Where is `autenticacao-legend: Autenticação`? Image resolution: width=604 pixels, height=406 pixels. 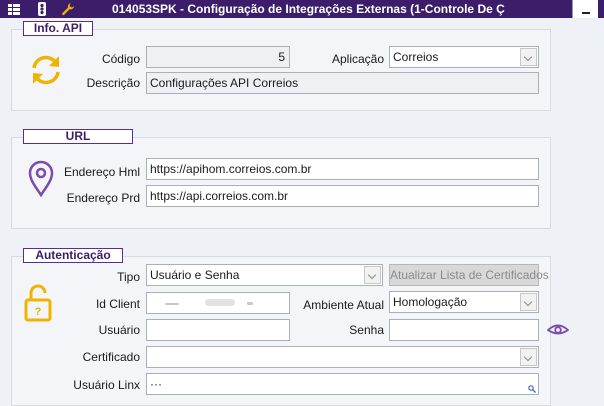
autenticacao-legend: Autenticação is located at coordinates (73, 255).